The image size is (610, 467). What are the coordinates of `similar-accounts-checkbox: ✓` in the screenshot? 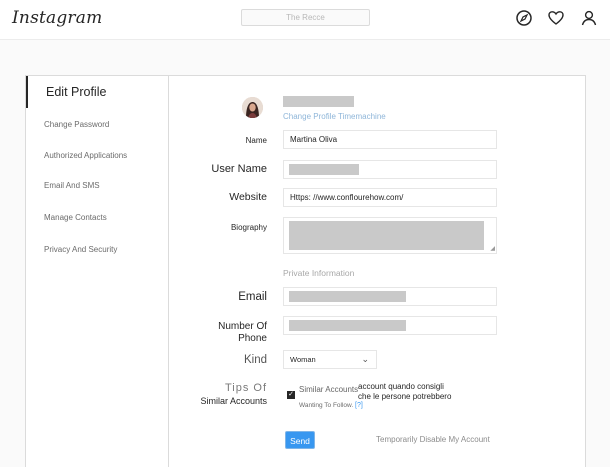 It's located at (291, 395).